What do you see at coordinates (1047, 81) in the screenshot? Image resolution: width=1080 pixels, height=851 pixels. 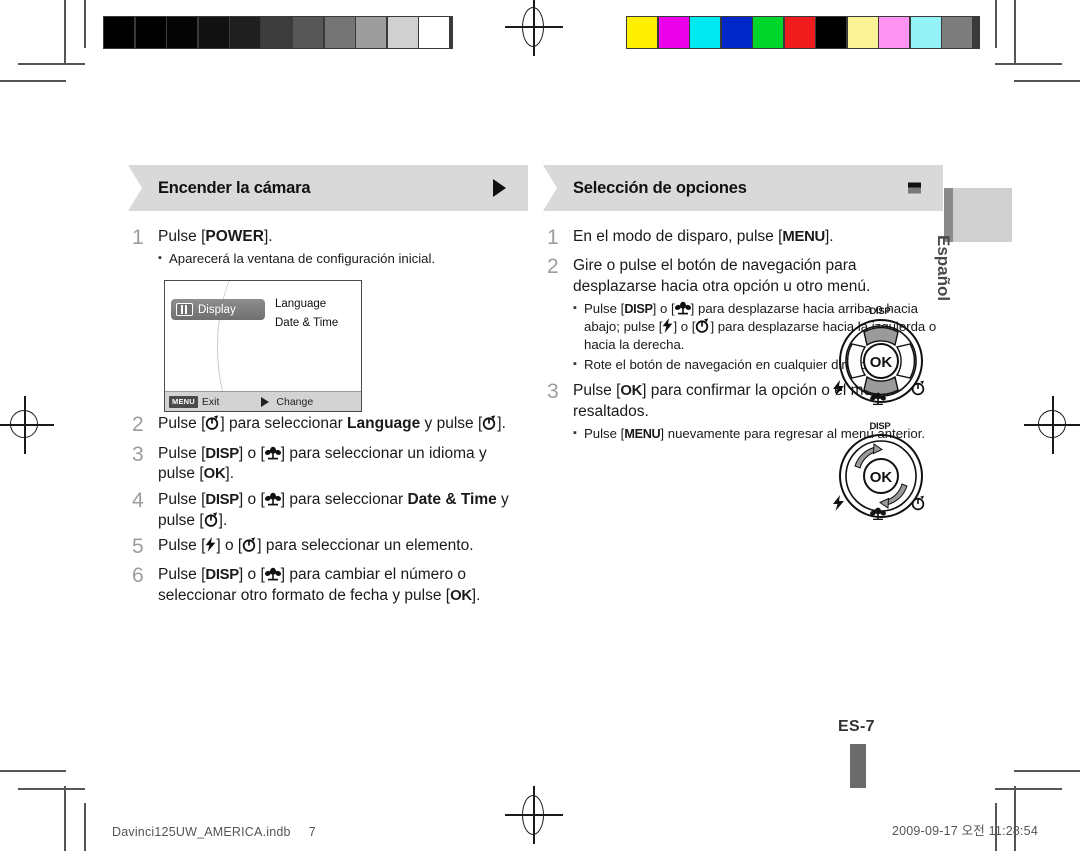 I see `crop-mark-top-right-h` at bounding box center [1047, 81].